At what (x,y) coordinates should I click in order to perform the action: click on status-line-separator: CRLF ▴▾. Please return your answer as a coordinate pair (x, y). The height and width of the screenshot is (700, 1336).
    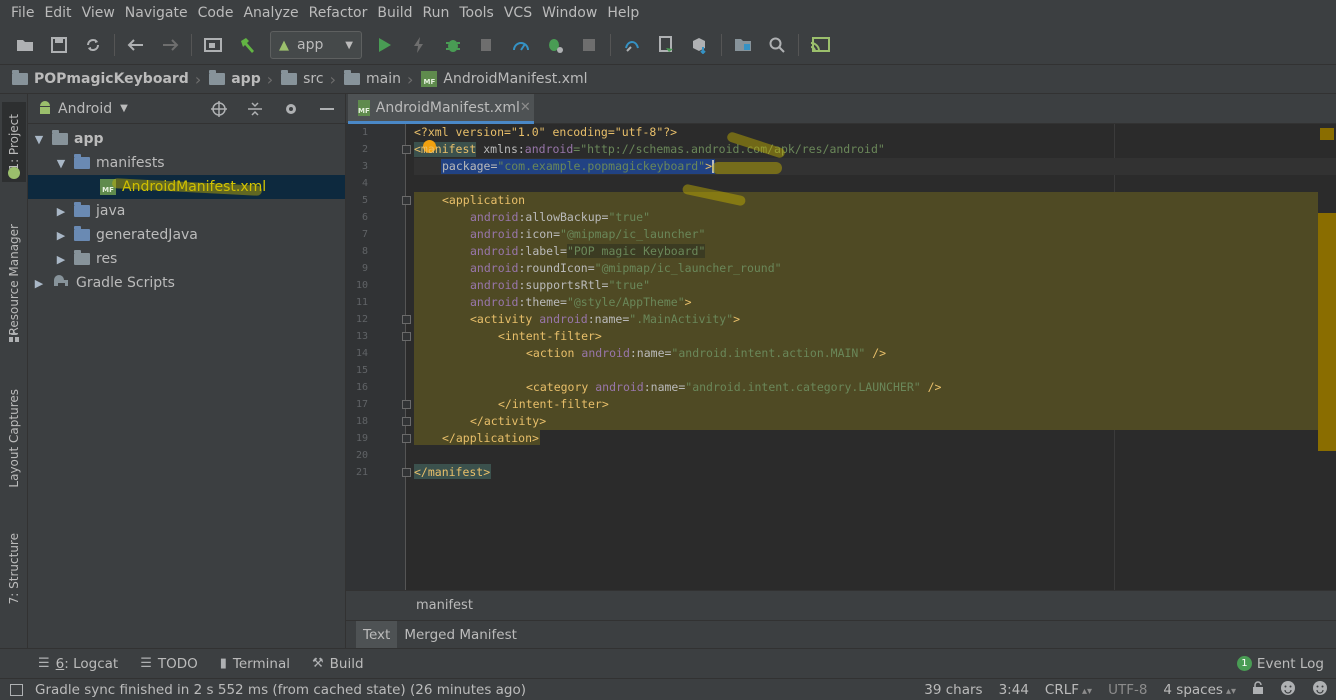
    Looking at the image, I should click on (1068, 690).